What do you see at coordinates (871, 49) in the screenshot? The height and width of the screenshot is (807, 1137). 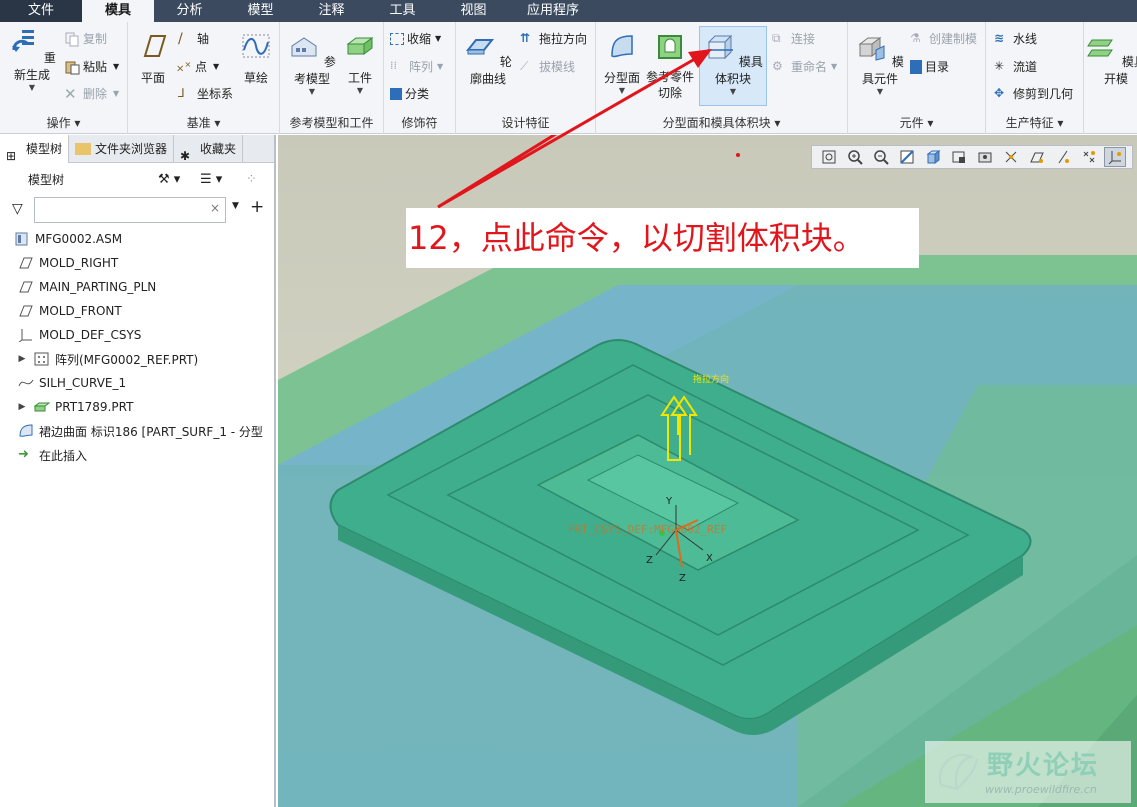 I see `mold-component-icon` at bounding box center [871, 49].